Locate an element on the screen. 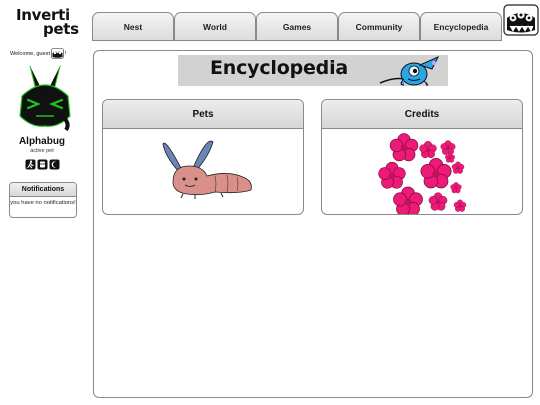 The height and width of the screenshot is (405, 540). pets-section-card: Pets is located at coordinates (203, 157).